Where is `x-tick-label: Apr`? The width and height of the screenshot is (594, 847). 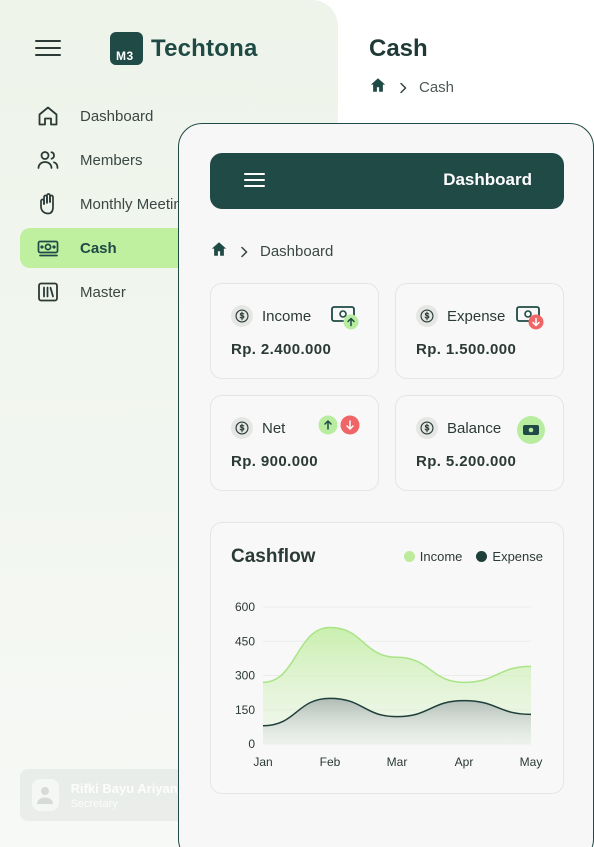 x-tick-label: Apr is located at coordinates (464, 762).